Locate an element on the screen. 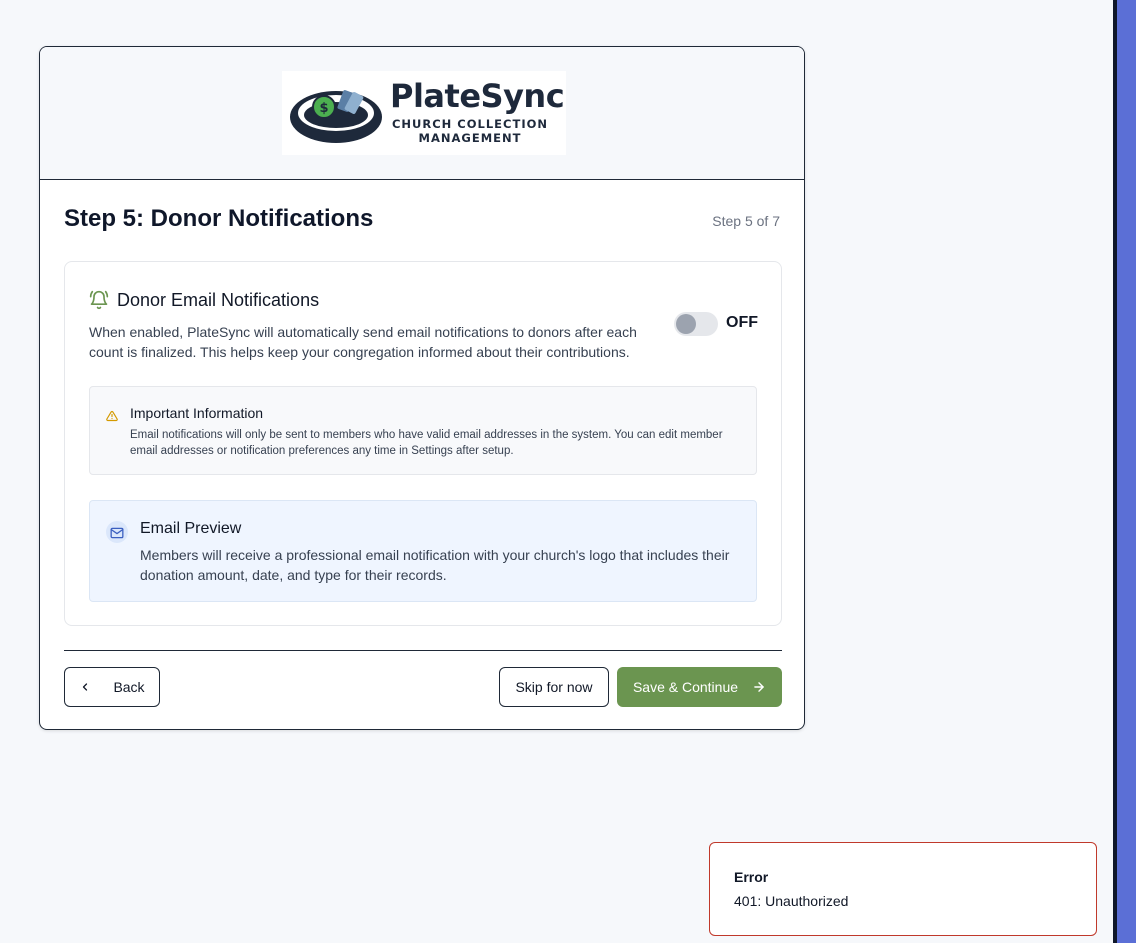 The image size is (1136, 943). window-edge is located at coordinates (1124, 471).